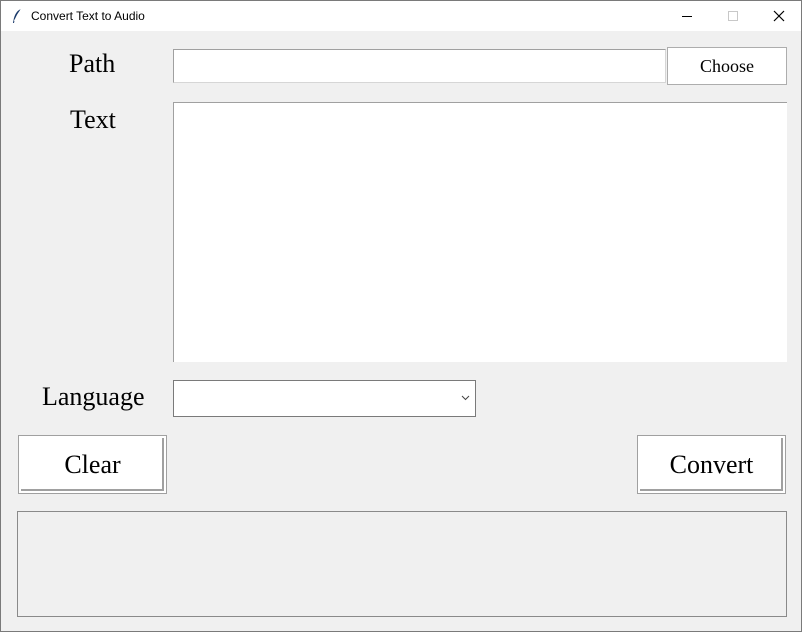 The width and height of the screenshot is (802, 632). I want to click on convert-button: Convert, so click(711, 464).